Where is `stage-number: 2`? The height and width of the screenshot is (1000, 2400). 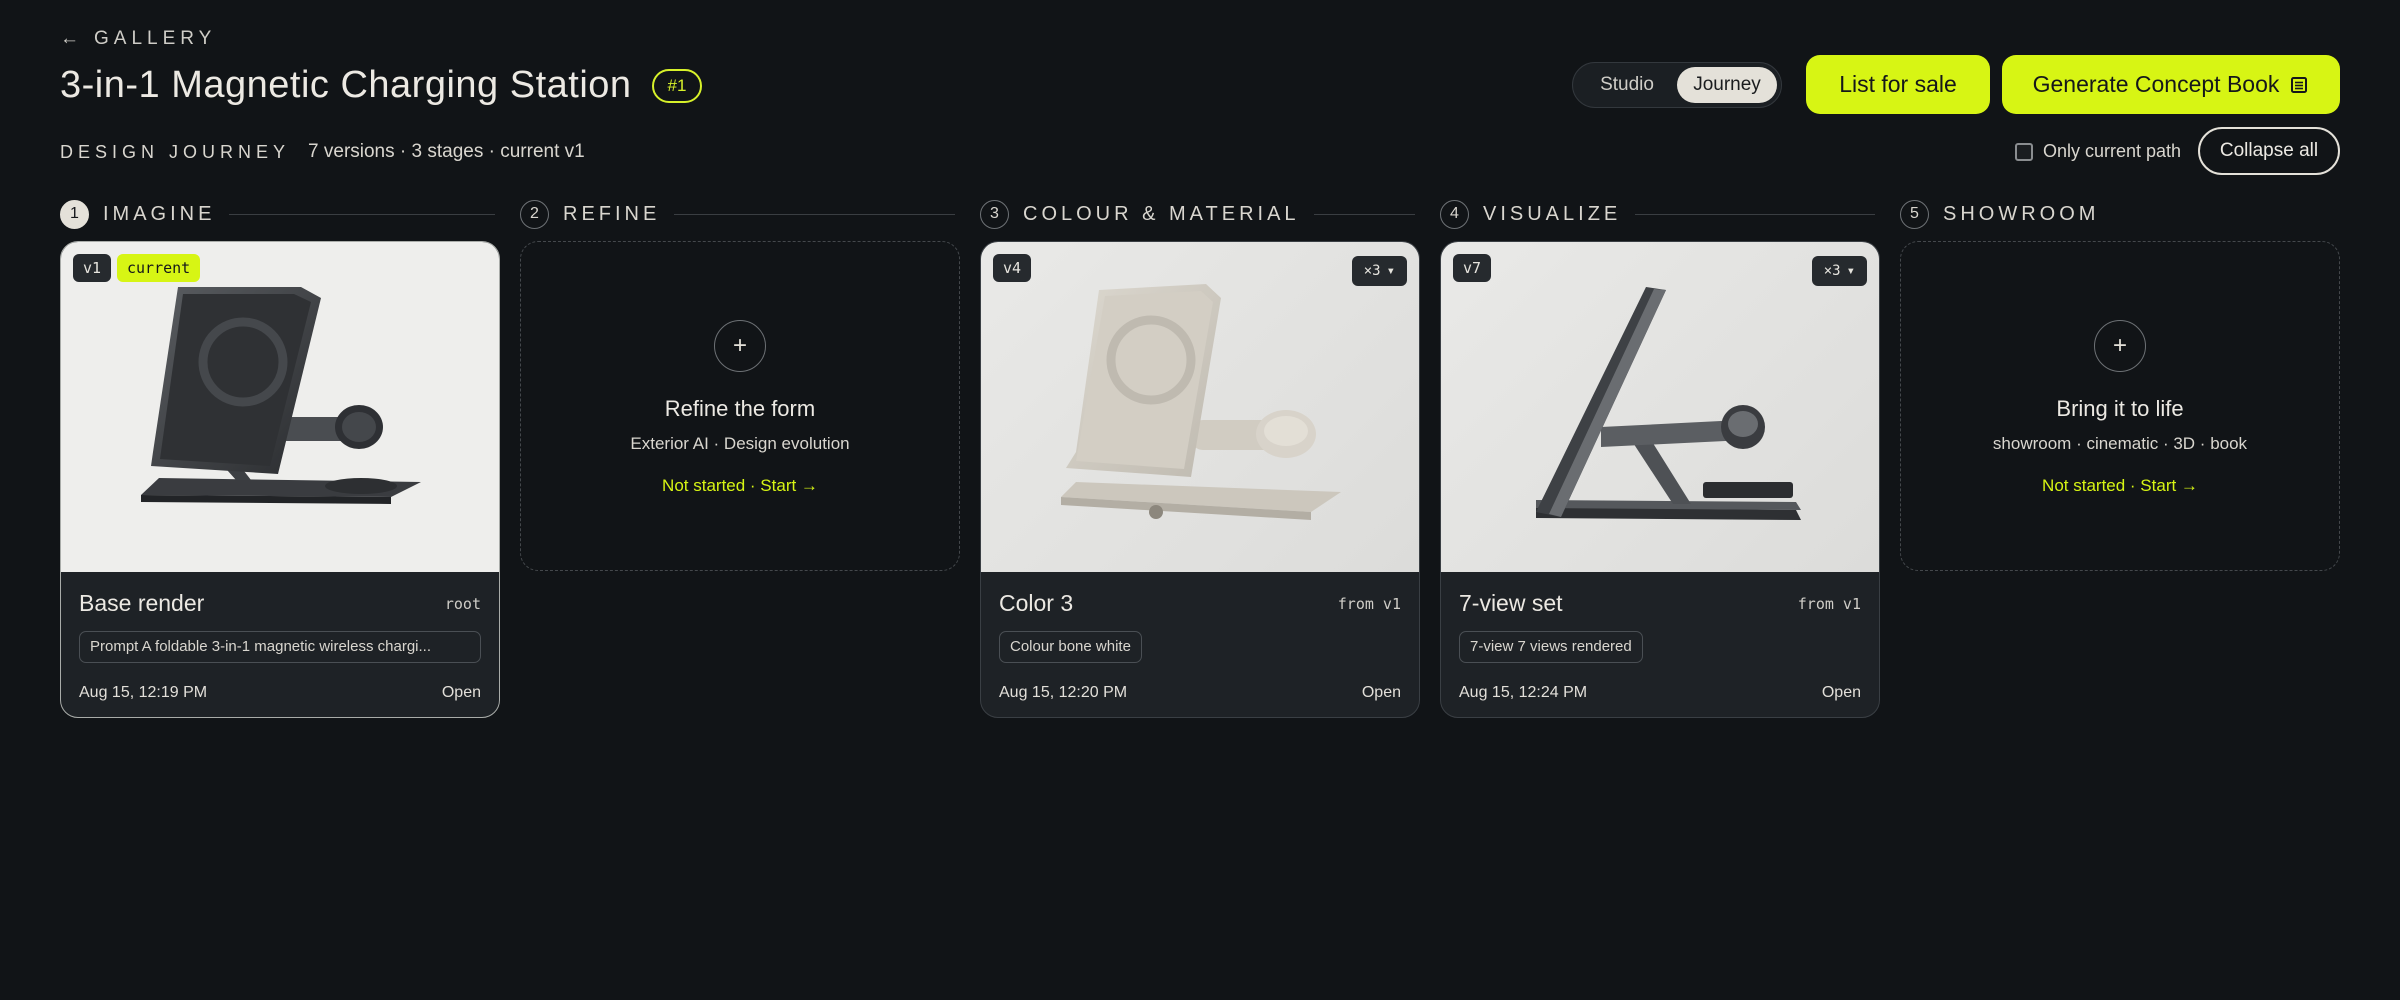 stage-number: 2 is located at coordinates (534, 214).